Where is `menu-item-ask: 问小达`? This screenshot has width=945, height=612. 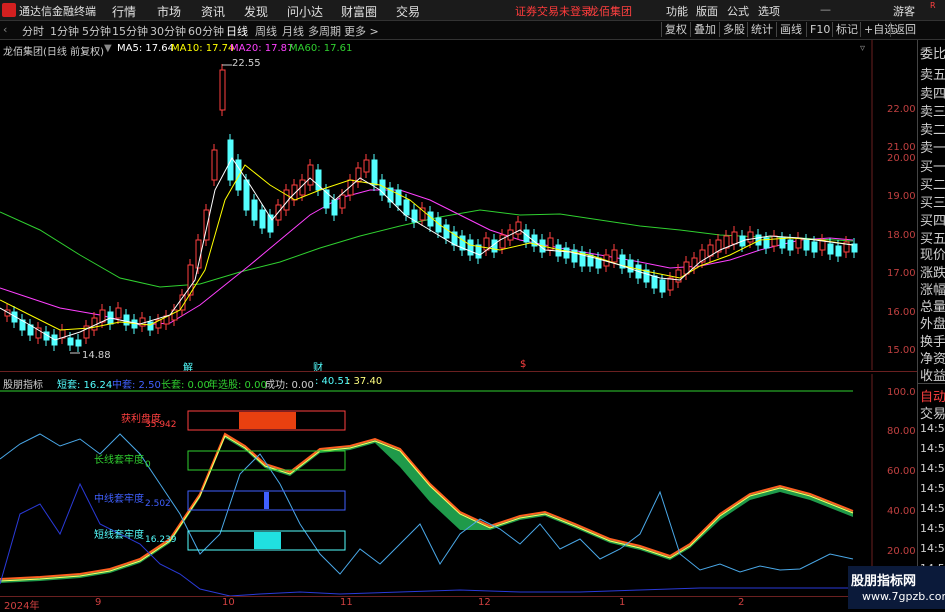 menu-item-ask: 问小达 is located at coordinates (305, 11).